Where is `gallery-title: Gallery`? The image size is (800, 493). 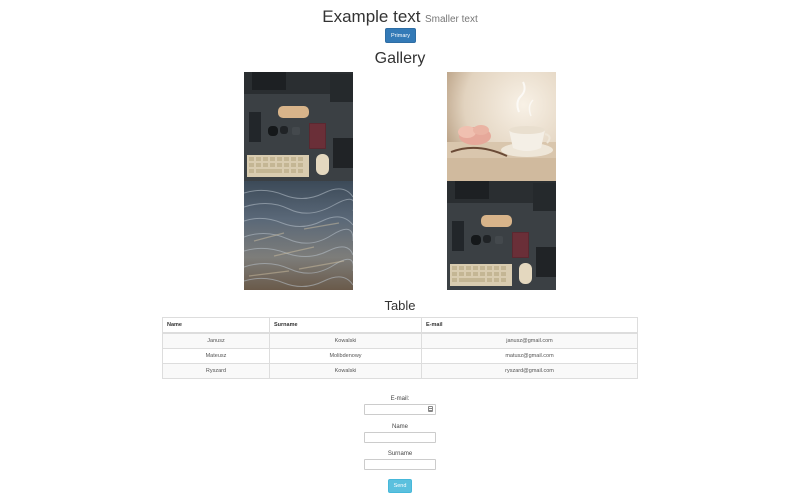
gallery-title: Gallery is located at coordinates (400, 58).